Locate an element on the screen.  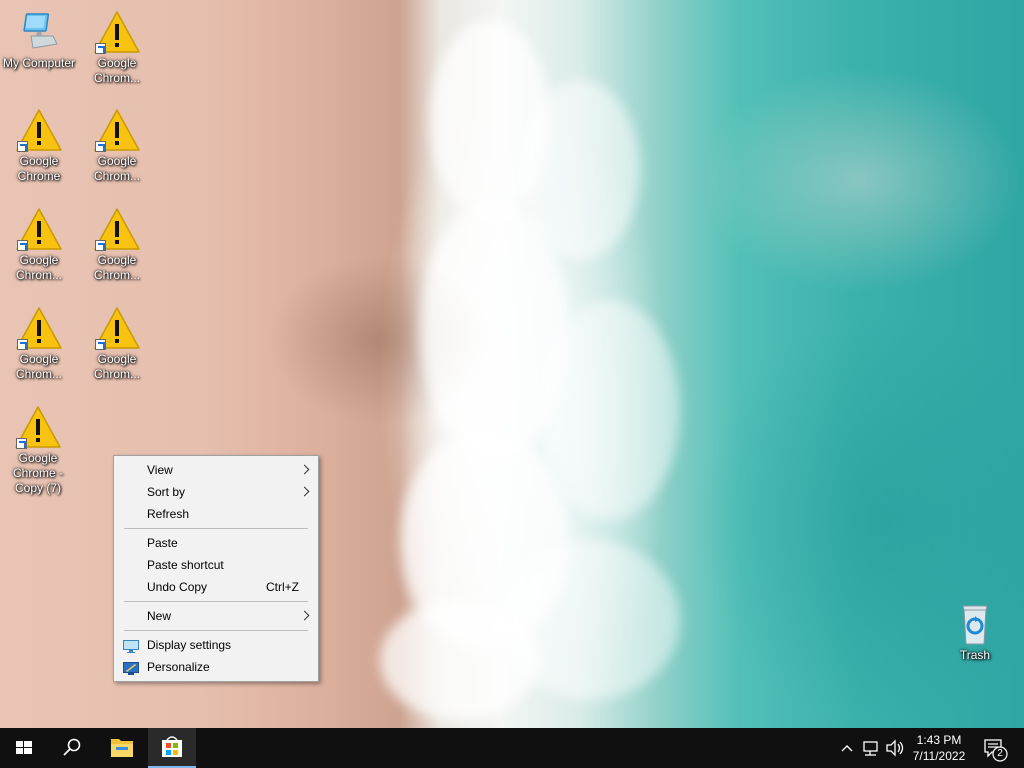
menu-item-view: View is located at coordinates (216, 470).